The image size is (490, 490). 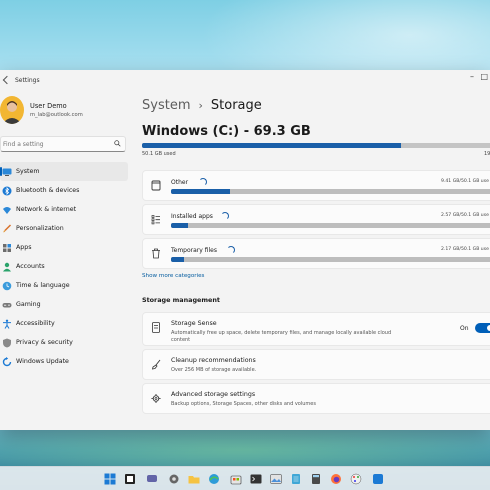 I want to click on sidebar-item-network: Network & internet, so click(x=64, y=209).